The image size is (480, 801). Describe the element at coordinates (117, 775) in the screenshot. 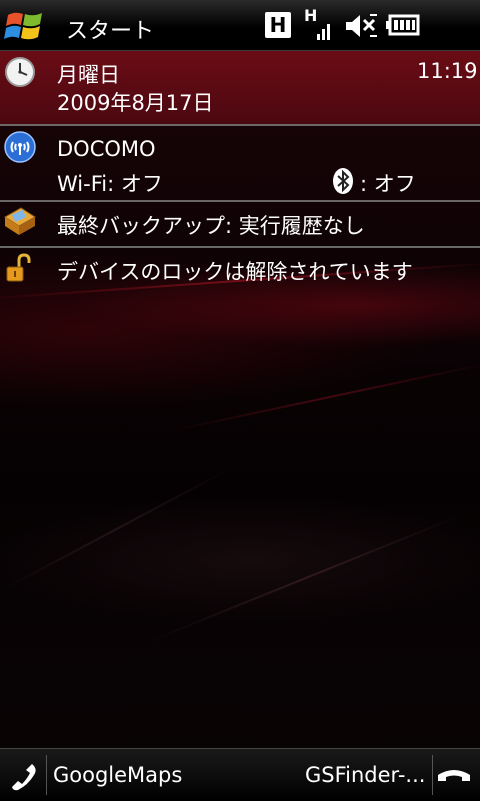

I see `left-soft-key: GoogleMaps` at that location.